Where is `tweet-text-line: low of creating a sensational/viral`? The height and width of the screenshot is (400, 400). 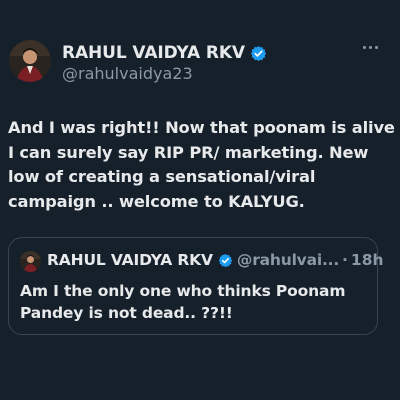
tweet-text-line: low of creating a sensational/viral is located at coordinates (162, 176).